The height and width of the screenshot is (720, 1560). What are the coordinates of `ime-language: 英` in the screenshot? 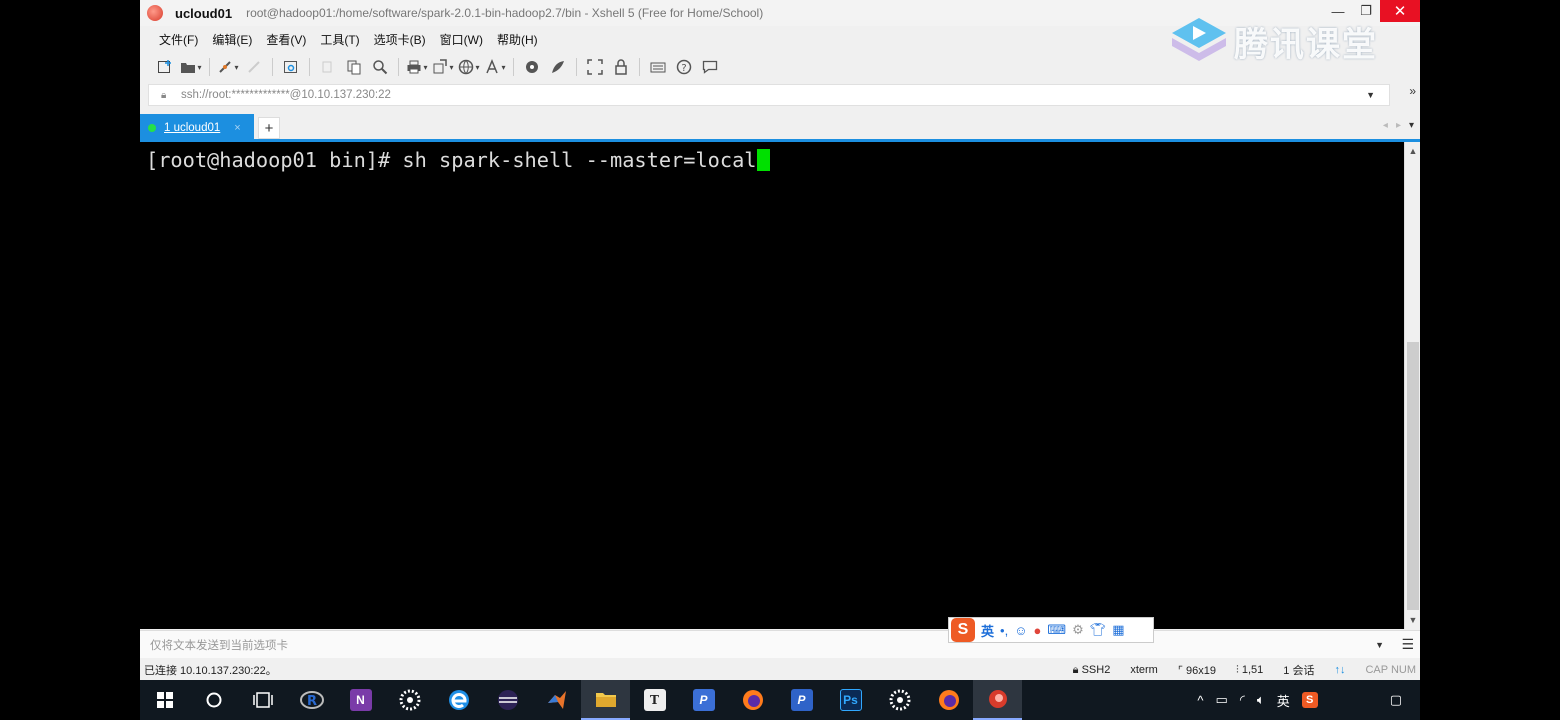 It's located at (987, 630).